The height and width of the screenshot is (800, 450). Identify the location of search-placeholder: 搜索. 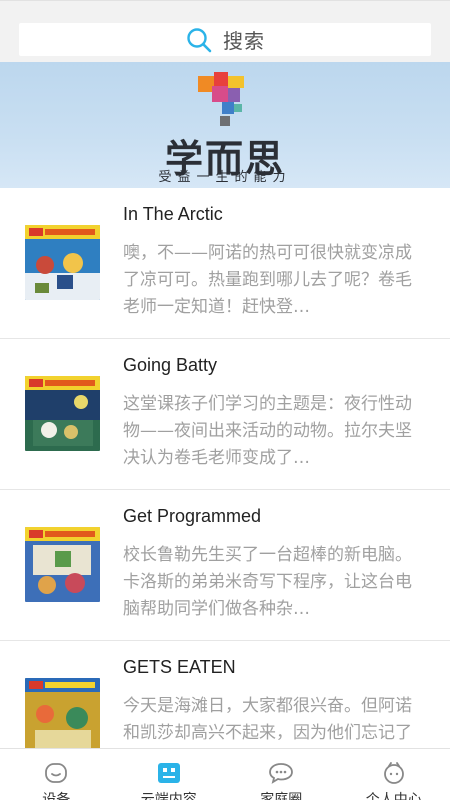
(244, 41).